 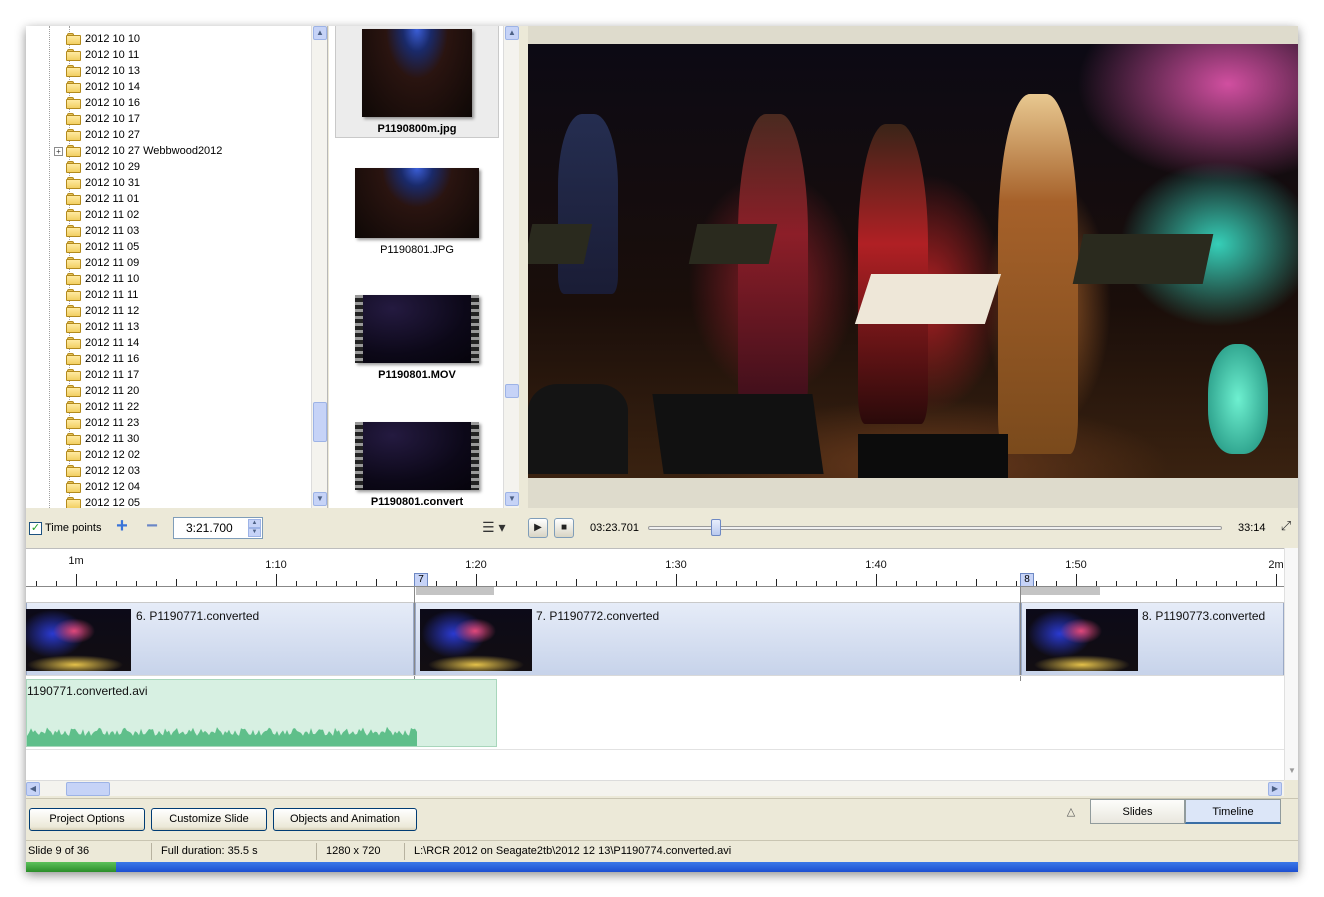 I want to click on thumbnail-name: P1190801.MOV, so click(x=417, y=375).